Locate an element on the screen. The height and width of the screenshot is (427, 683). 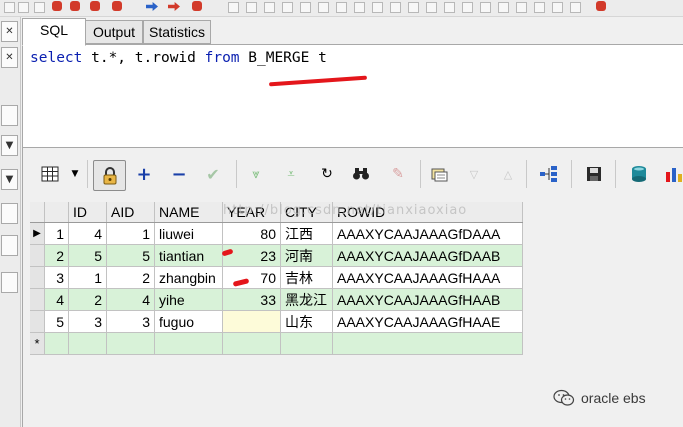
cell-id: 2 is located at coordinates (87, 299).